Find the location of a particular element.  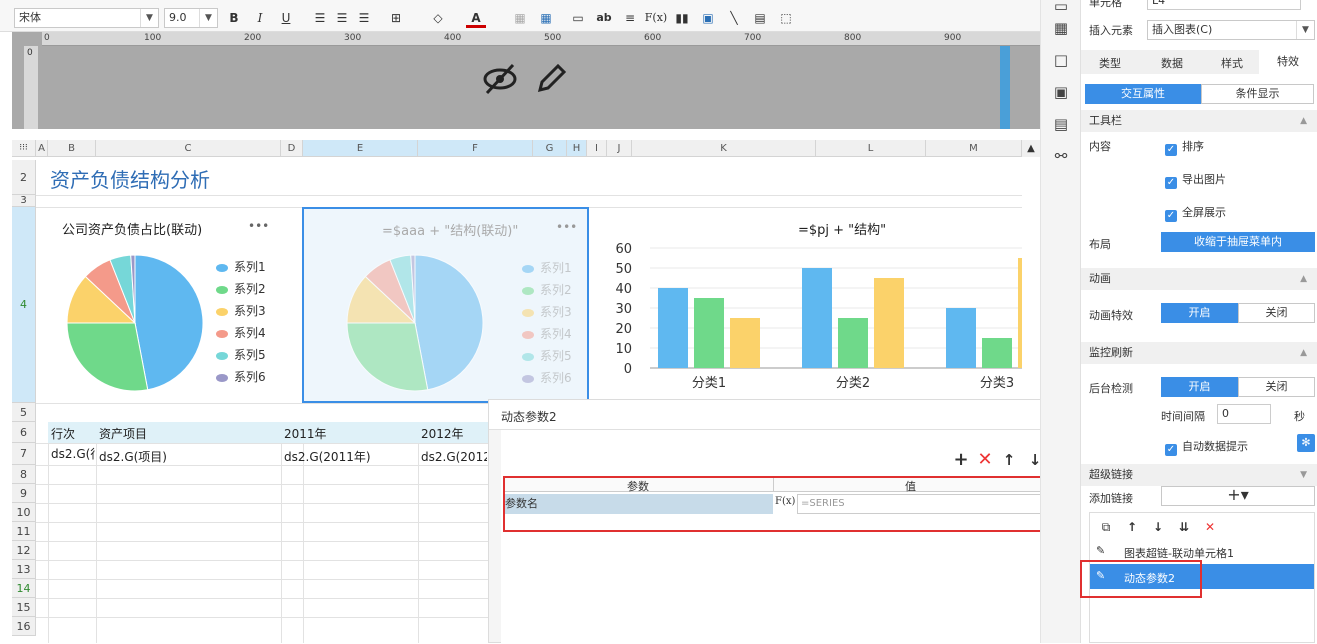

font-size-select: 9.0 ▼ is located at coordinates (191, 18).